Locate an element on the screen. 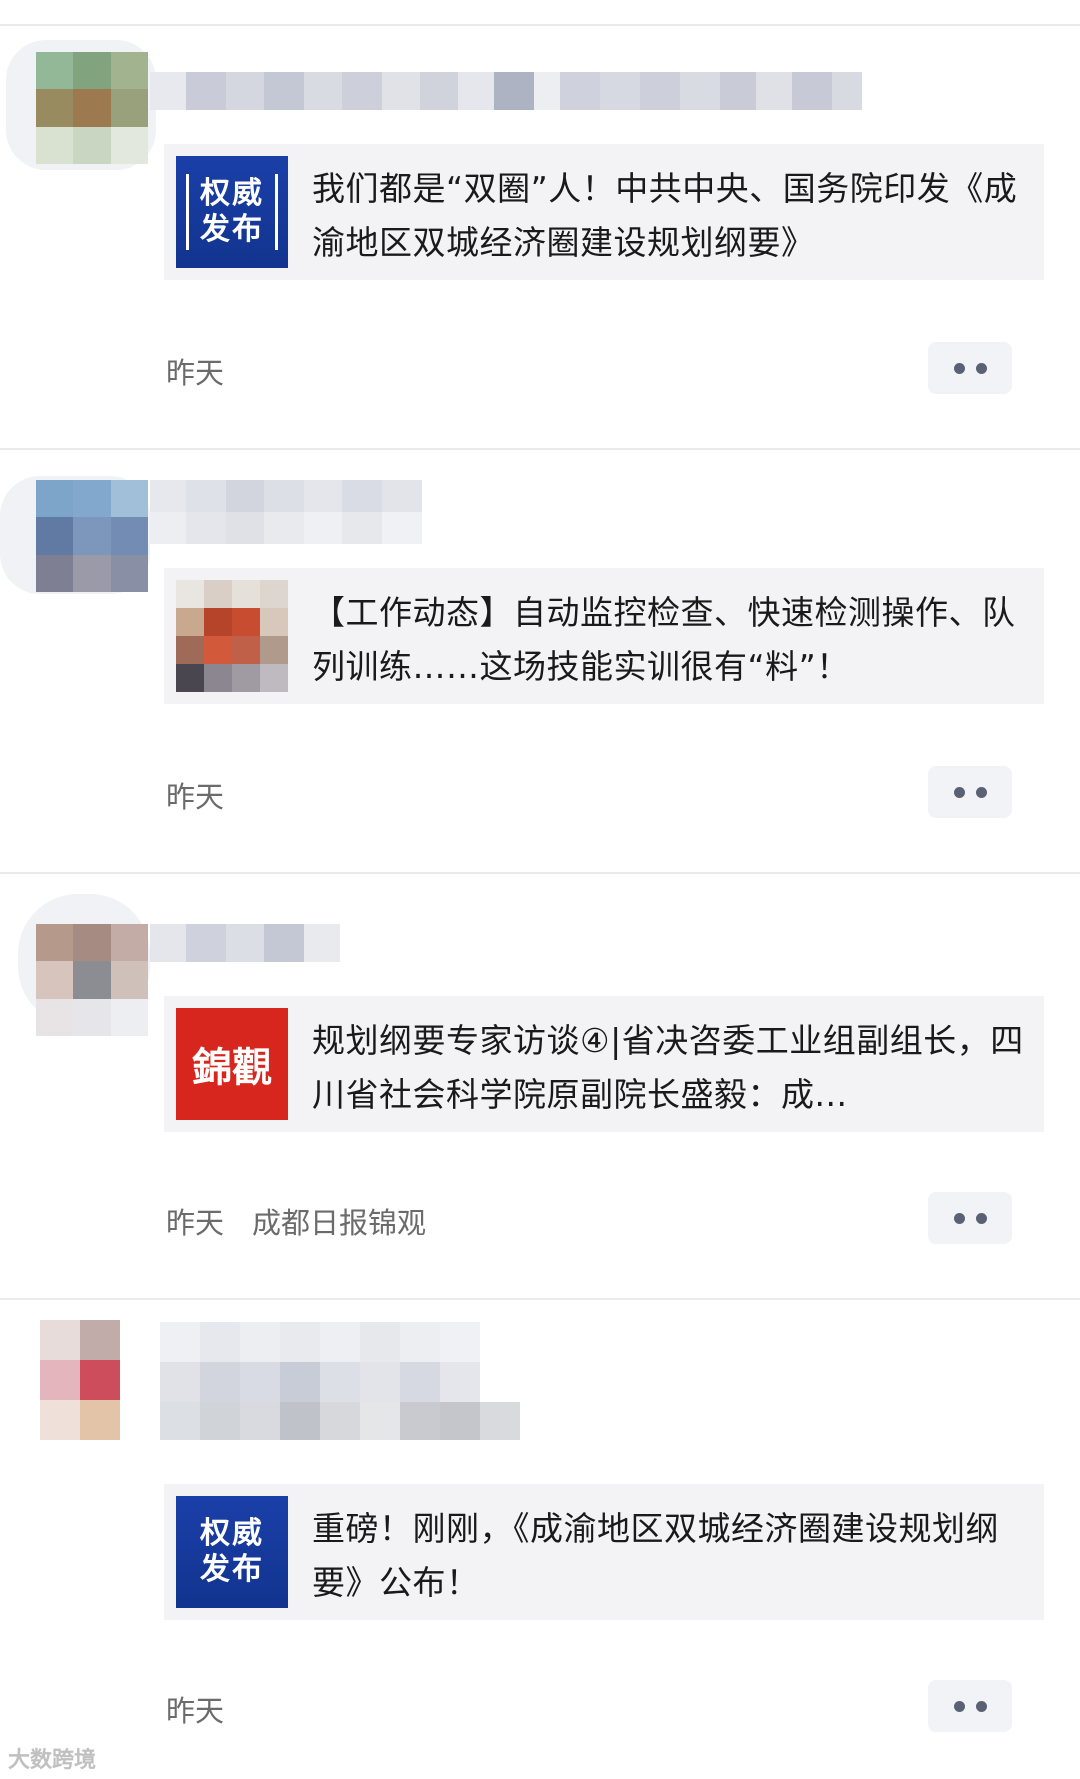 This screenshot has width=1080, height=1779. article-thumbnail: 錦觀 is located at coordinates (232, 1064).